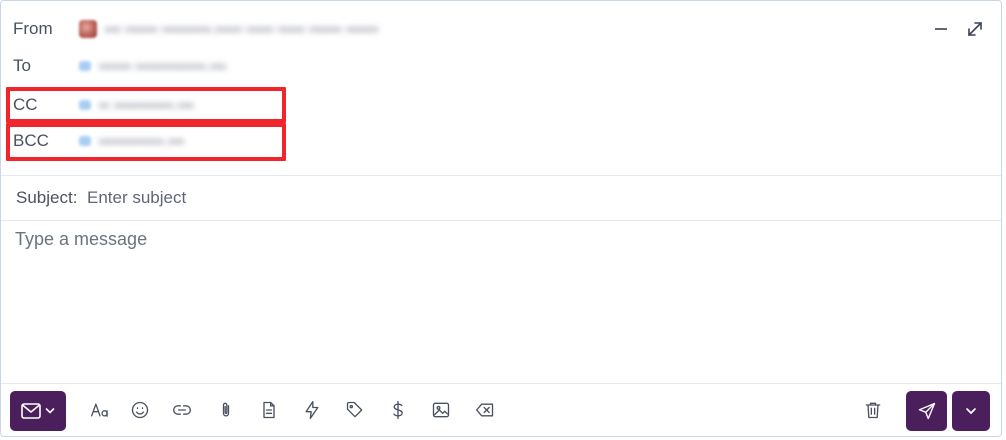  I want to click on subject-divider, so click(501, 220).